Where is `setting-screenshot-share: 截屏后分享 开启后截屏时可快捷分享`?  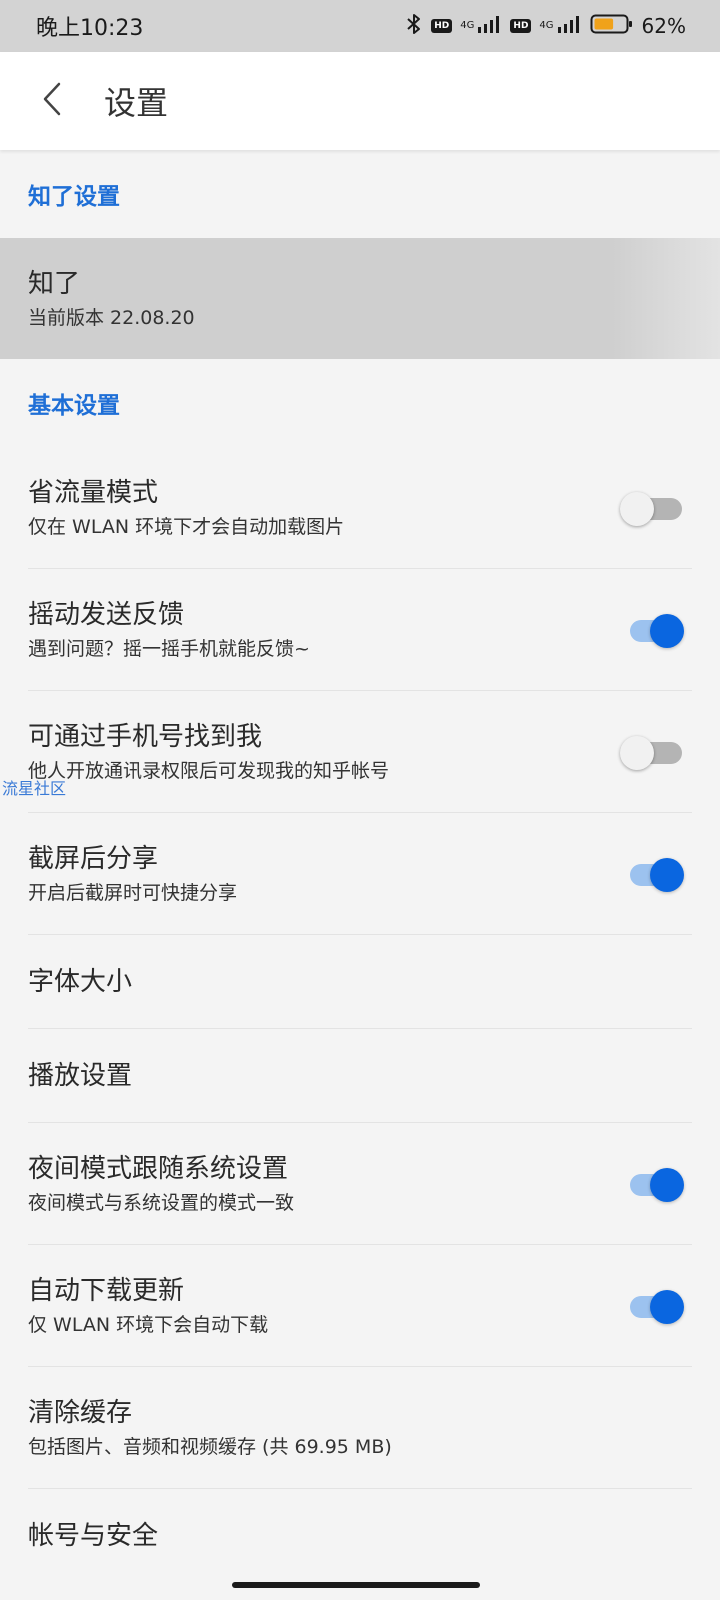 setting-screenshot-share: 截屏后分享 开启后截屏时可快捷分享 is located at coordinates (360, 874).